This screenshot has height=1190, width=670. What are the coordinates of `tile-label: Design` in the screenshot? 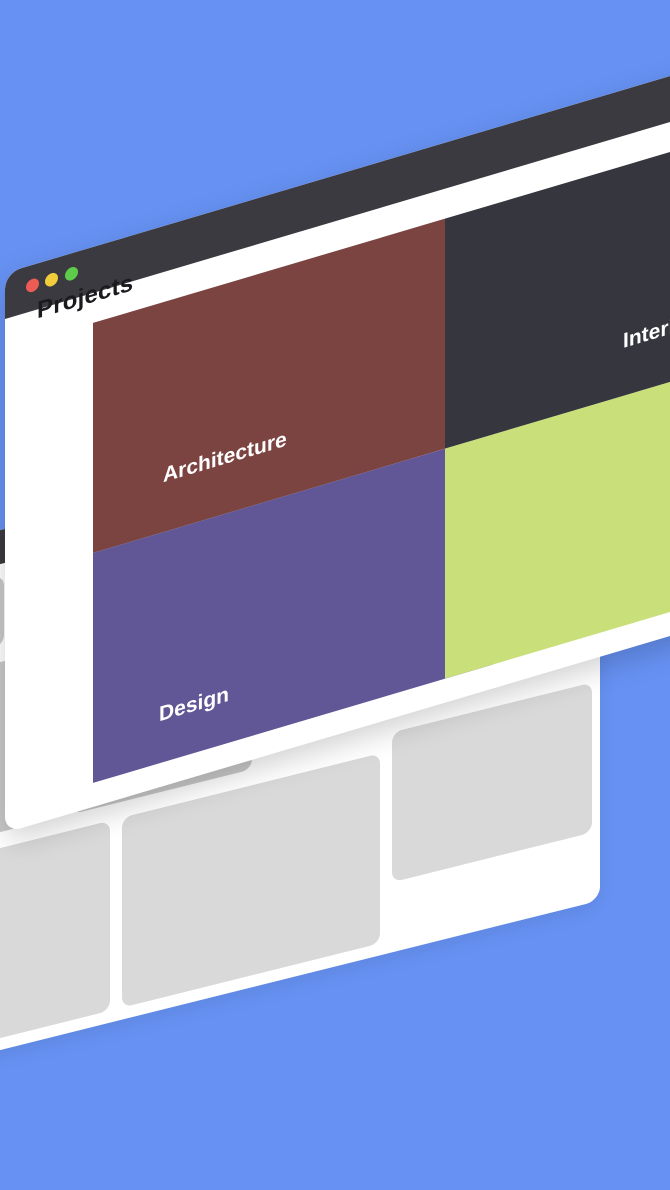 It's located at (194, 704).